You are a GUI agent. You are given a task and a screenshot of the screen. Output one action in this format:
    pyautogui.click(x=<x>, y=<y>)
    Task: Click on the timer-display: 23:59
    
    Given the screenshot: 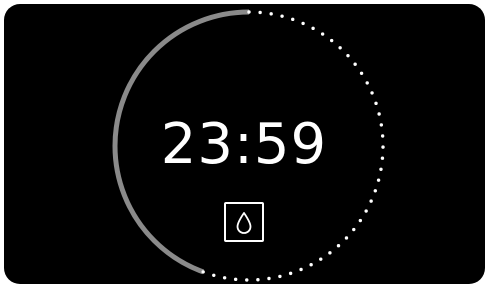 What is the action you would take?
    pyautogui.click(x=244, y=144)
    